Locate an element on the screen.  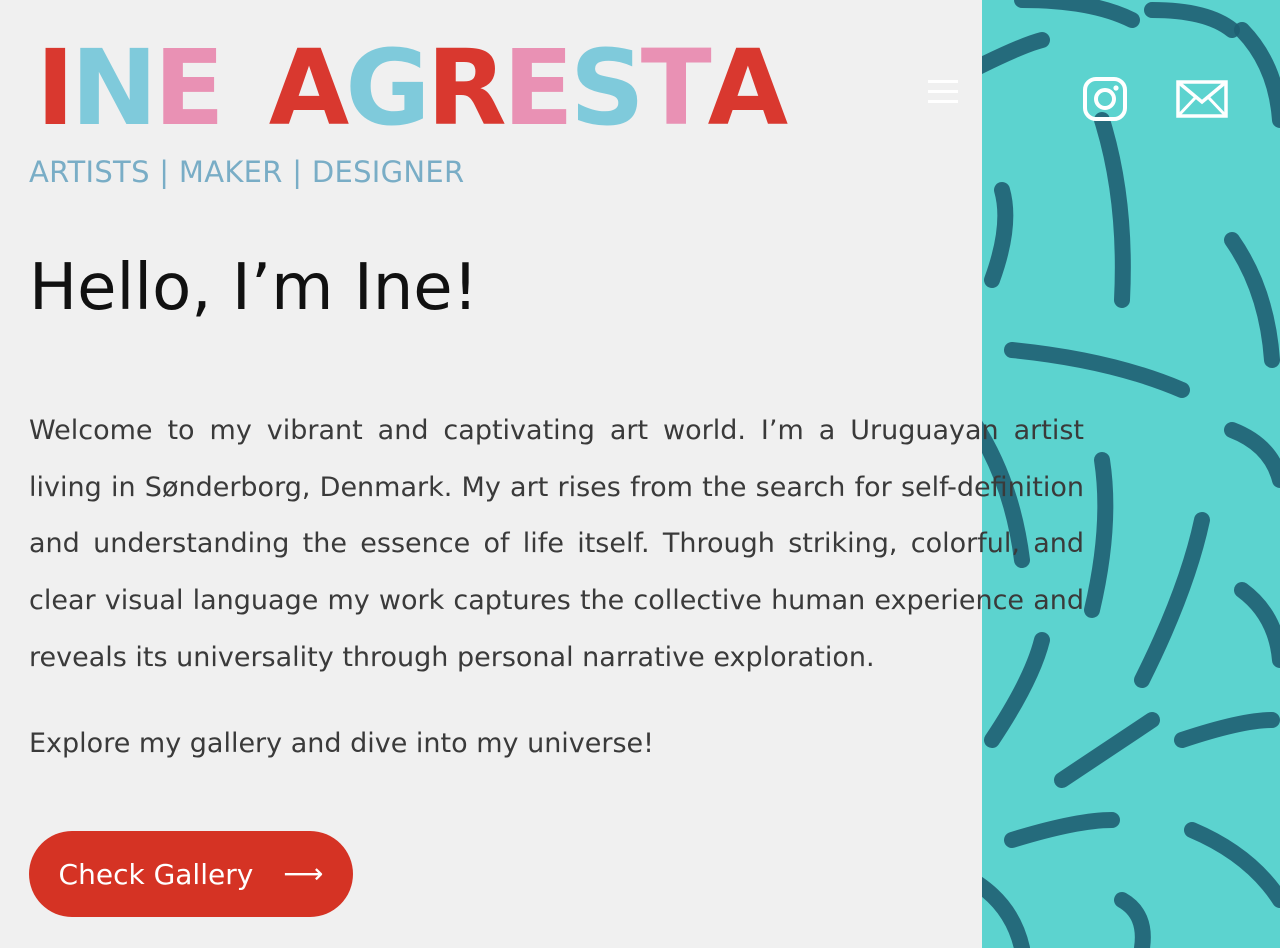
instagram-link is located at coordinates (1105, 101).